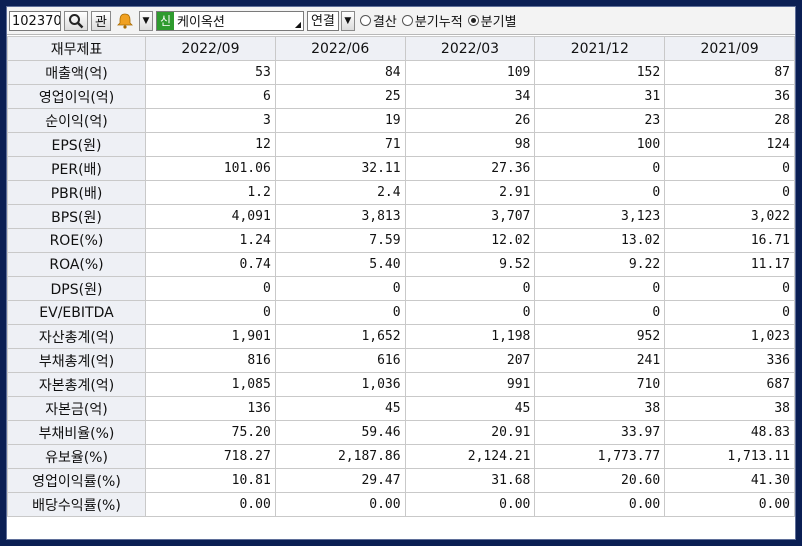  Describe the element at coordinates (76, 48) in the screenshot. I see `header-label: 재무제표` at that location.